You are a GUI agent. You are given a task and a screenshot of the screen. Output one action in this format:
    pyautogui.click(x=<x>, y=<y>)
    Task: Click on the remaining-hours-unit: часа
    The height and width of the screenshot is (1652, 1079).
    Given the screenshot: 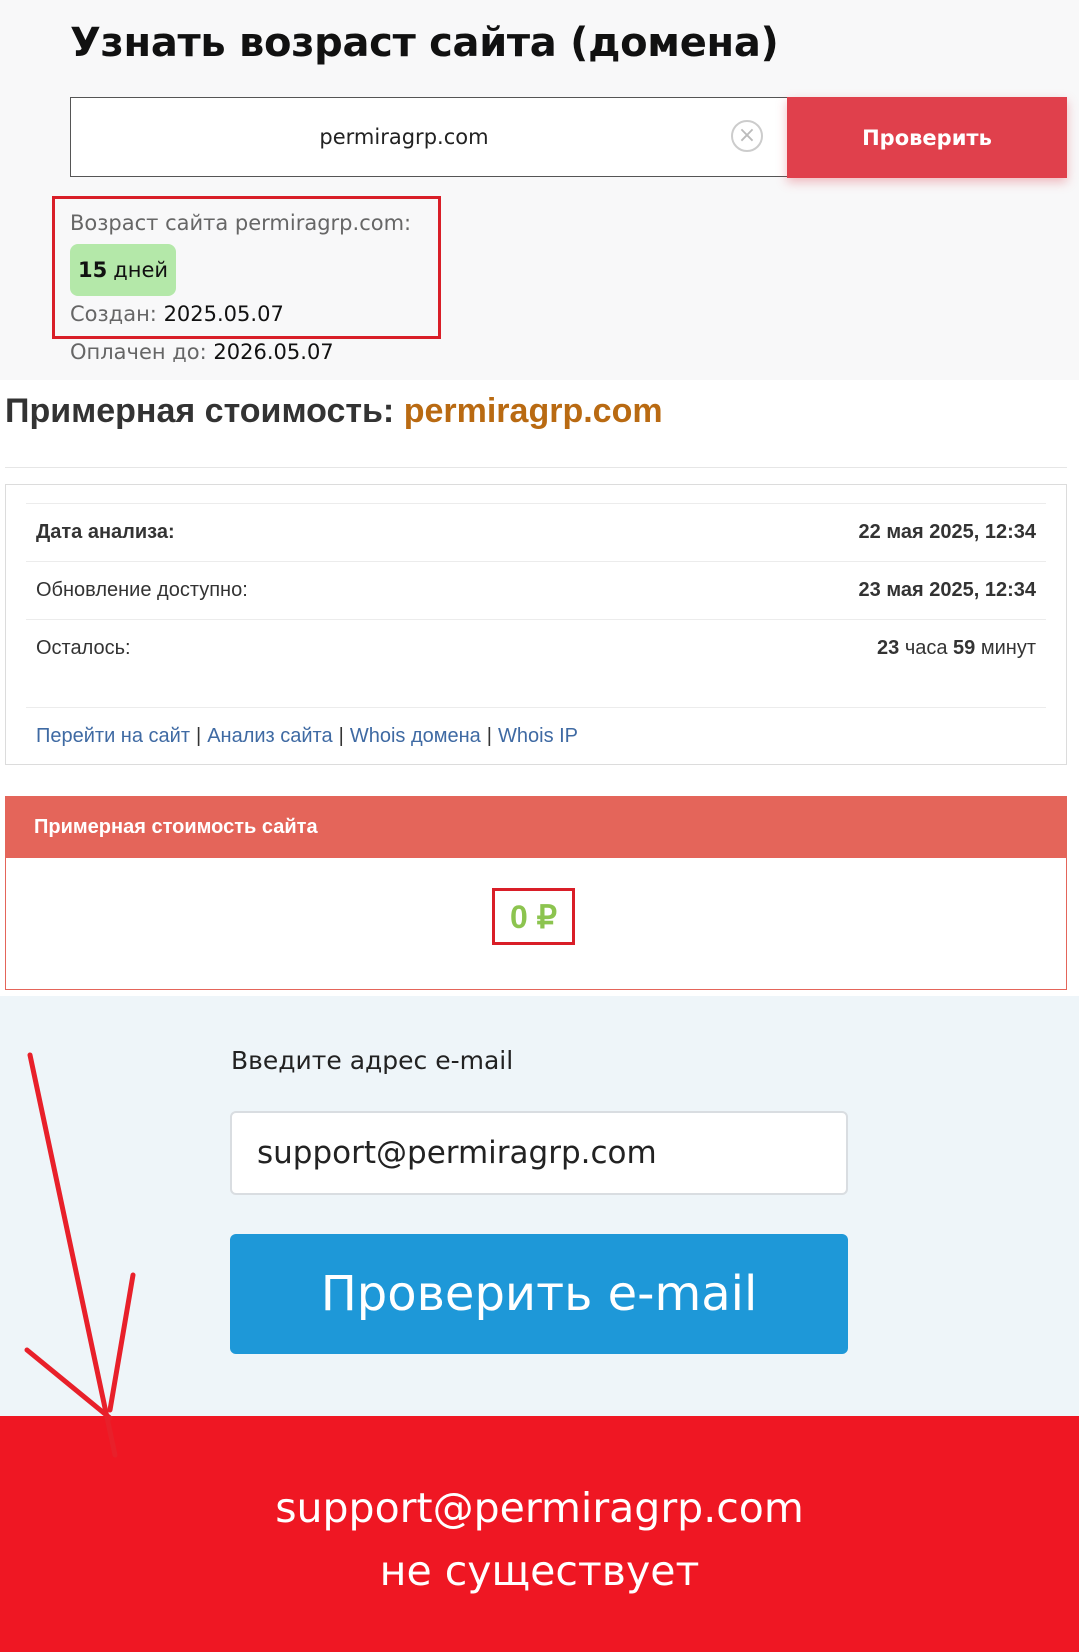 What is the action you would take?
    pyautogui.click(x=926, y=648)
    